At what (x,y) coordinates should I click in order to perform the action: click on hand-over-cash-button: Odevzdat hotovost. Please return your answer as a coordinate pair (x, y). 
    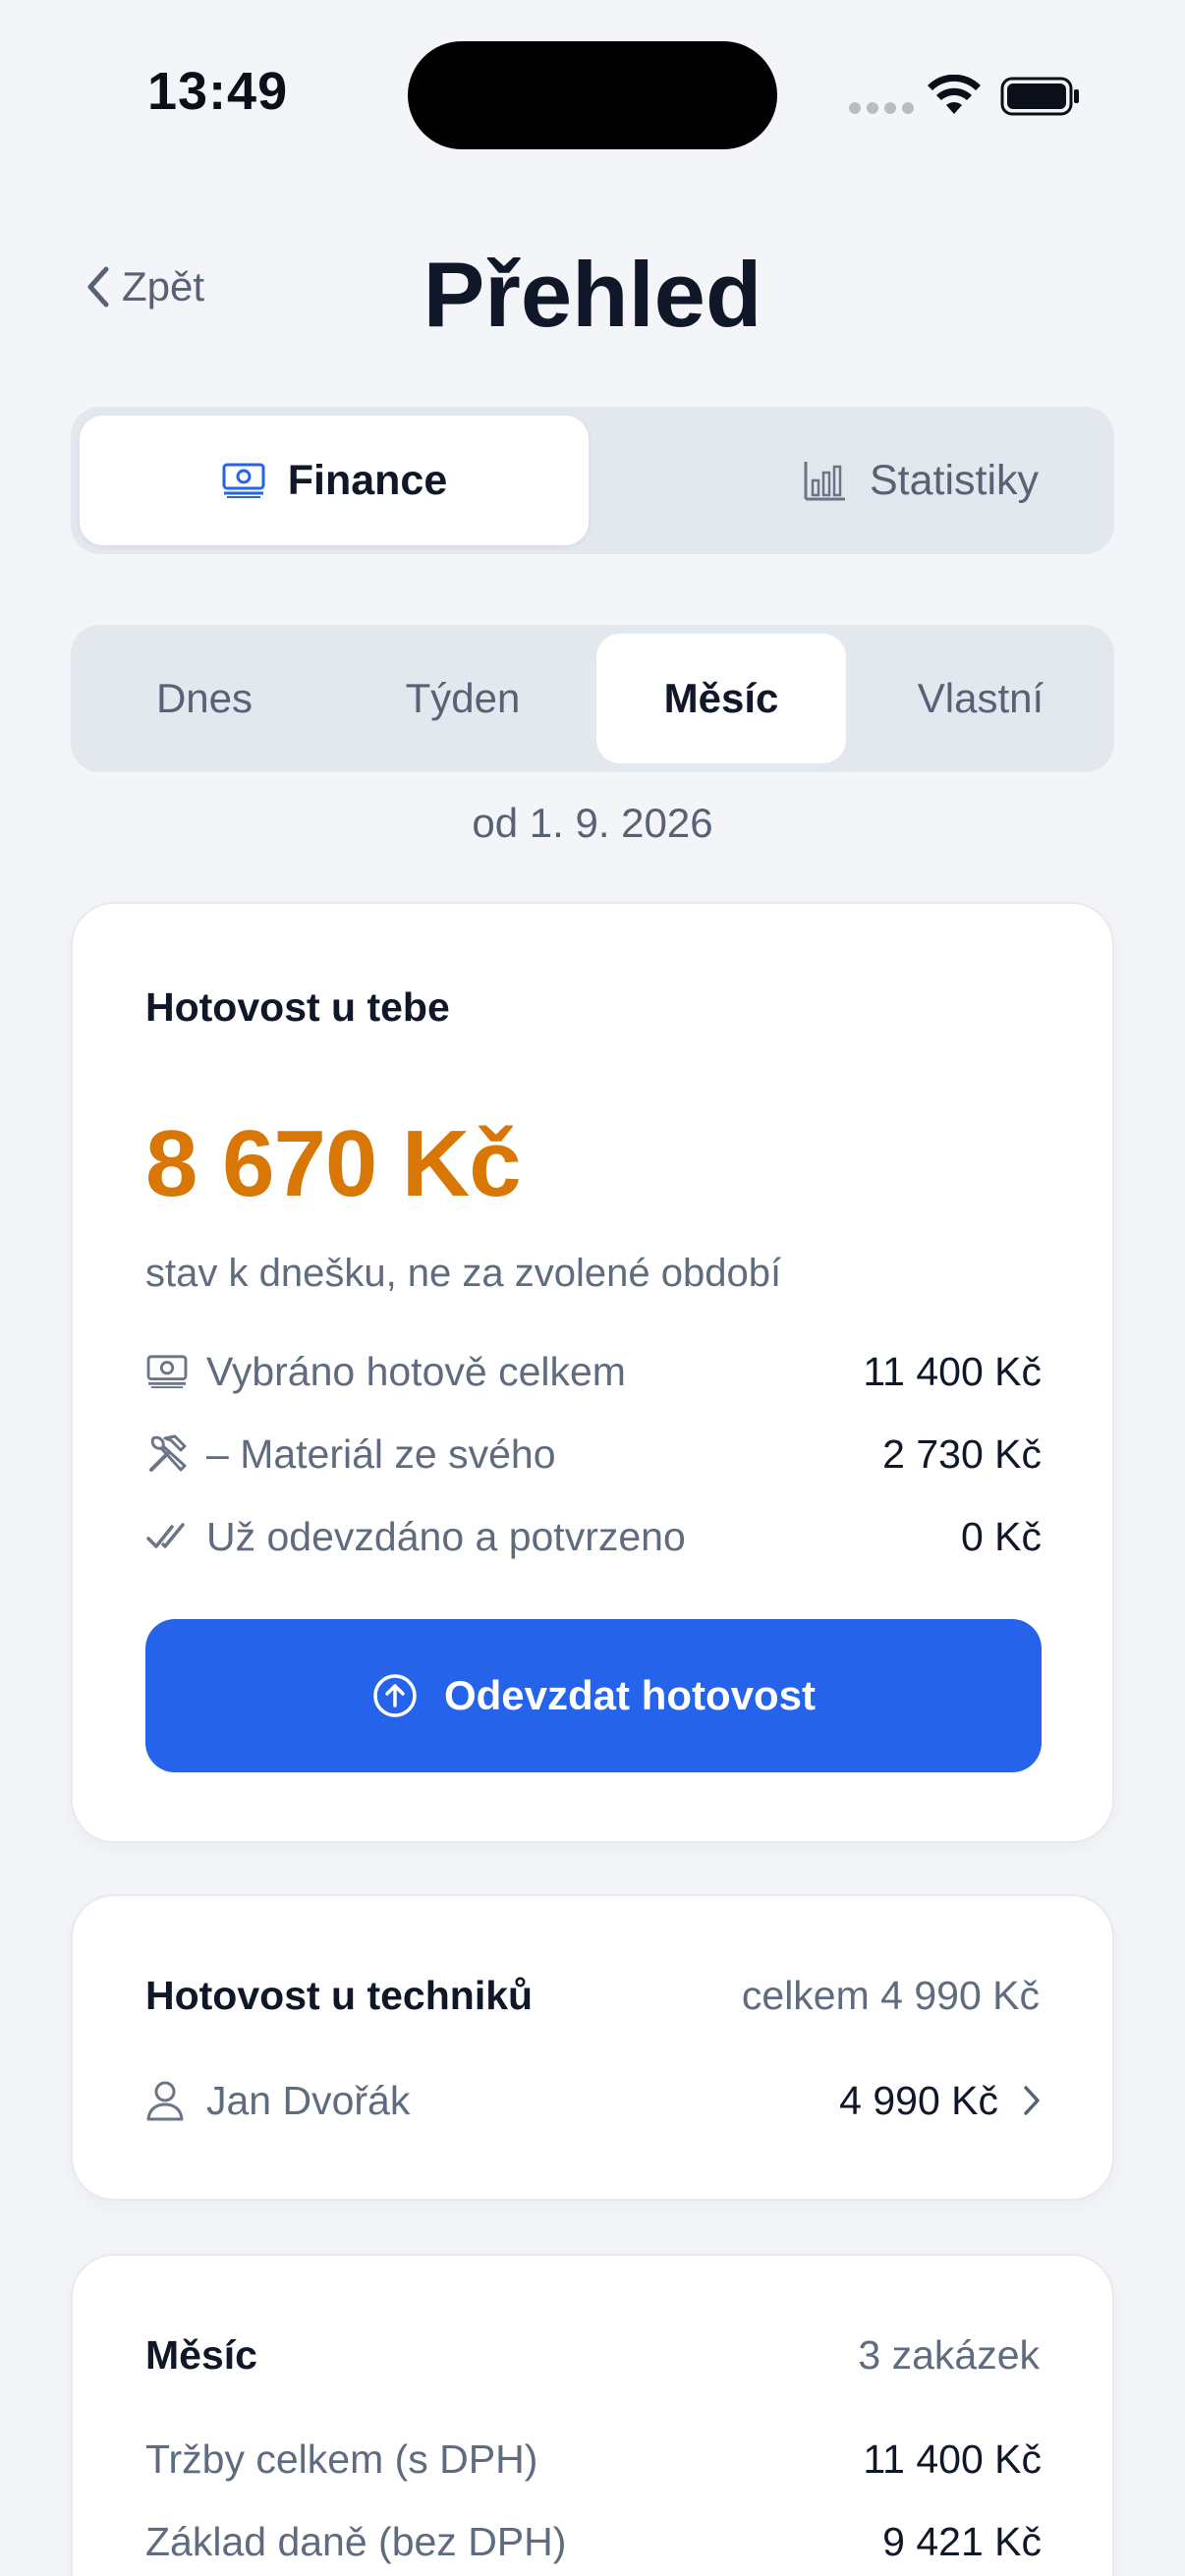
    Looking at the image, I should click on (594, 1695).